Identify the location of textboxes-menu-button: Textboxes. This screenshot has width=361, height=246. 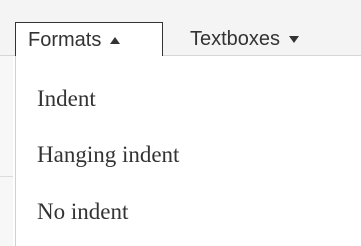
(268, 39).